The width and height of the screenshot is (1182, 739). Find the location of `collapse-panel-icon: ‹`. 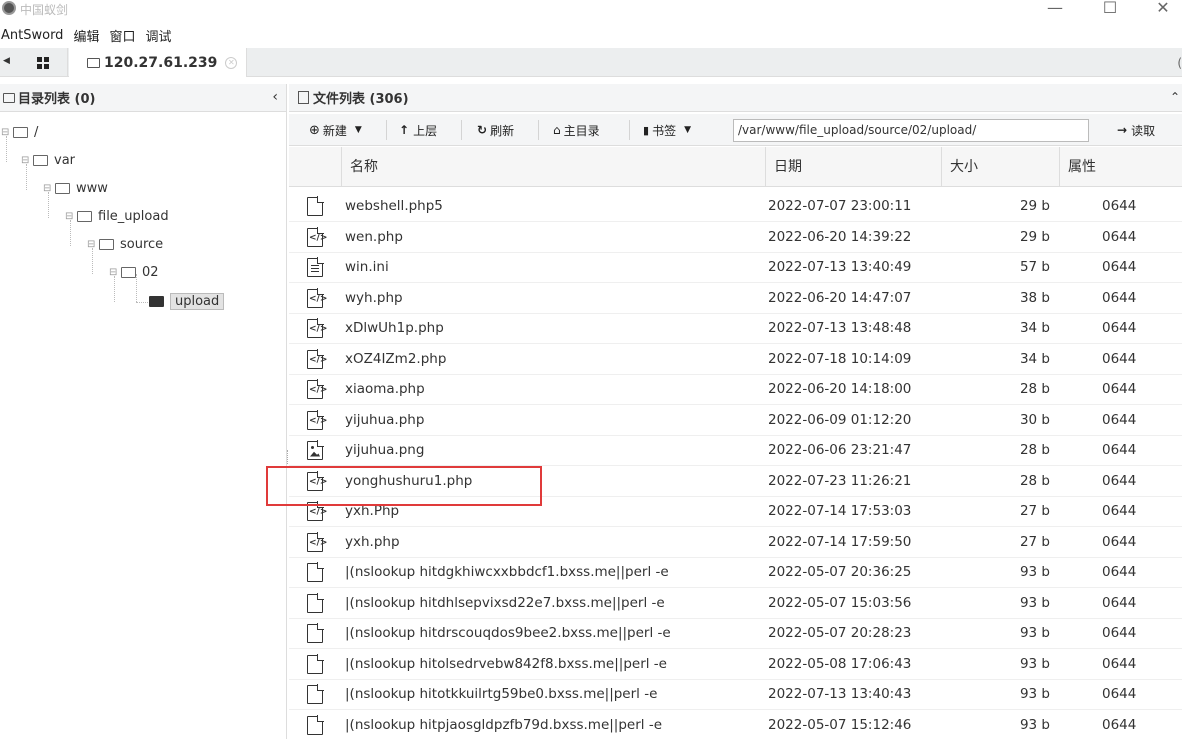

collapse-panel-icon: ‹ is located at coordinates (275, 97).